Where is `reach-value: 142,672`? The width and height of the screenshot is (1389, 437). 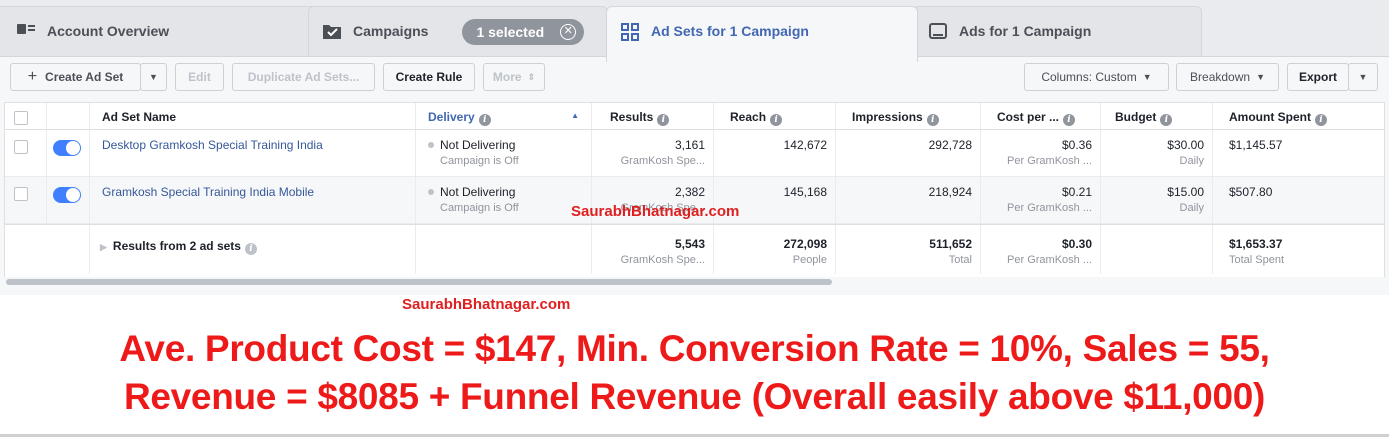
reach-value: 142,672 is located at coordinates (805, 145).